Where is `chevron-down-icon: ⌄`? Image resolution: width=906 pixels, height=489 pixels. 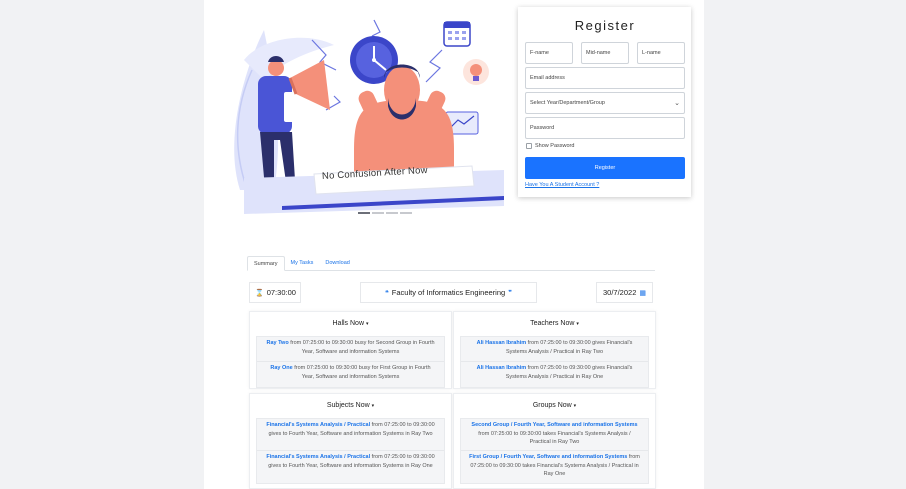
chevron-down-icon: ⌄ is located at coordinates (677, 103).